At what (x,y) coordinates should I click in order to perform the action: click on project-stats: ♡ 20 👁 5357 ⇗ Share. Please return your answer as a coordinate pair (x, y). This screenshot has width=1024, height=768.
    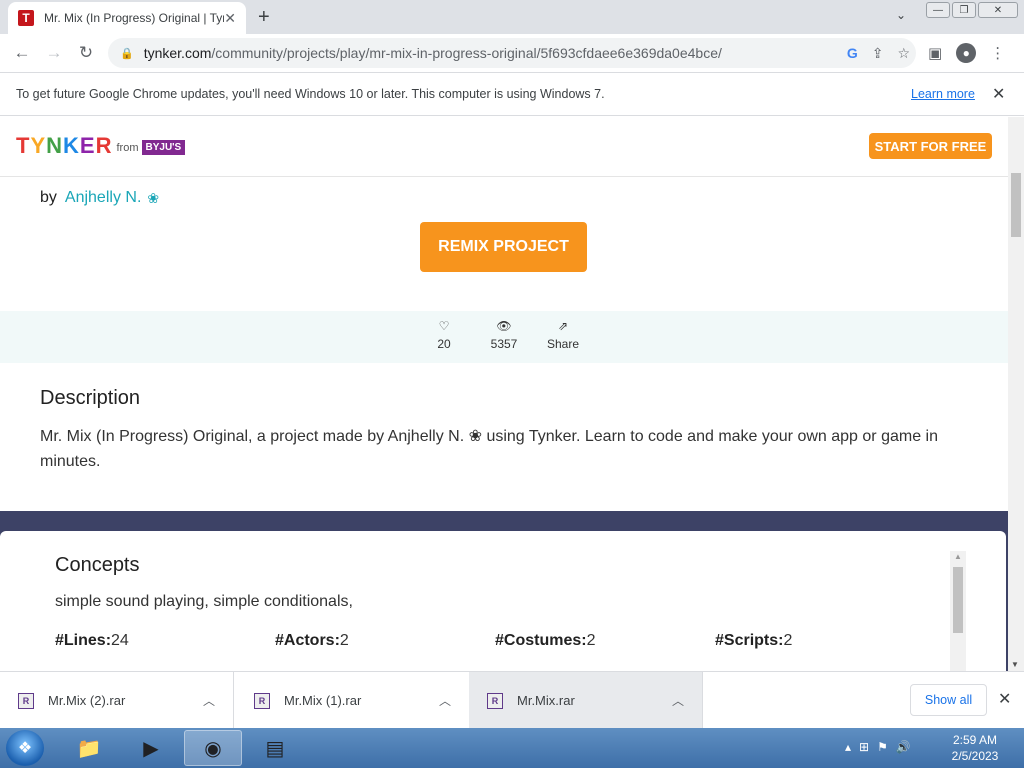
    Looking at the image, I should click on (504, 337).